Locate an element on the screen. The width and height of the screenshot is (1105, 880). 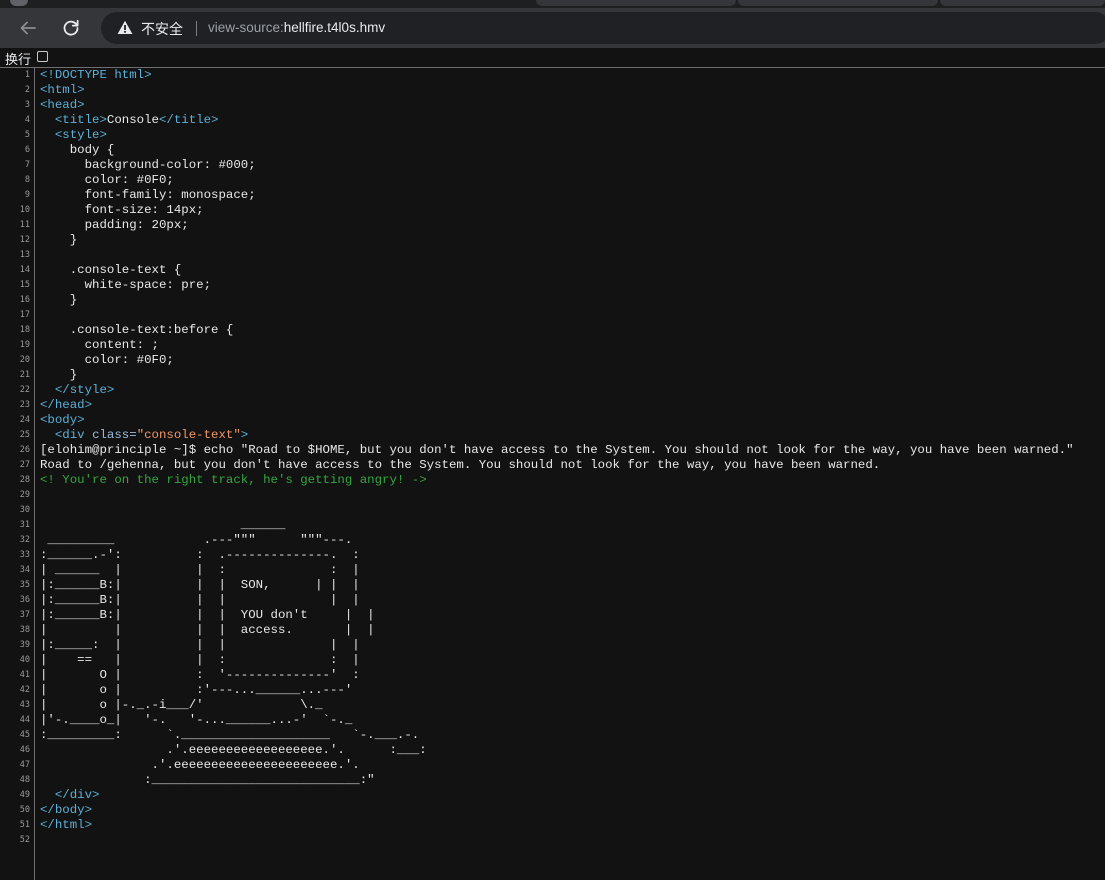
source-line: 51 </html> is located at coordinates (552, 825).